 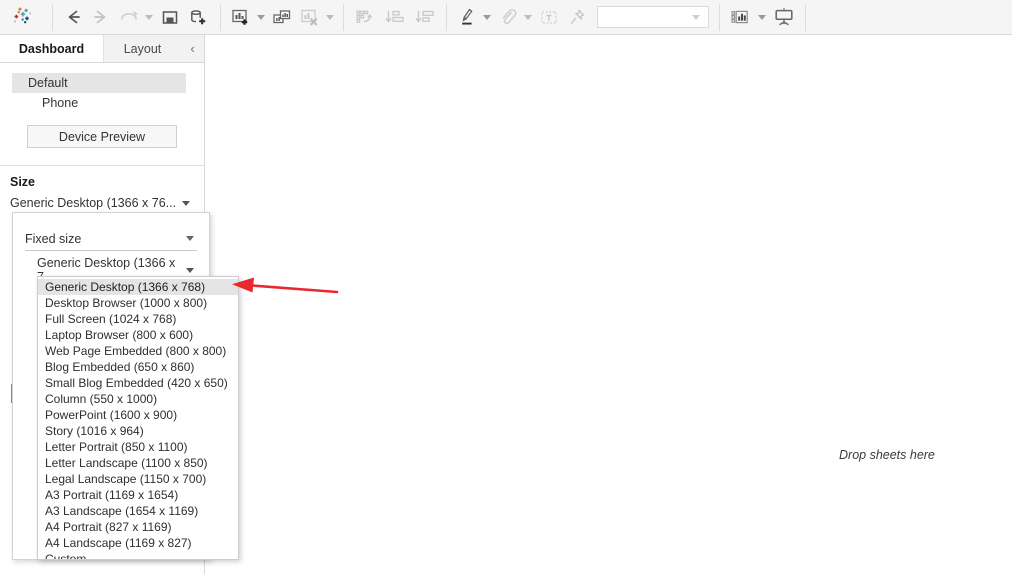 I want to click on sort-descending-button, so click(x=425, y=17).